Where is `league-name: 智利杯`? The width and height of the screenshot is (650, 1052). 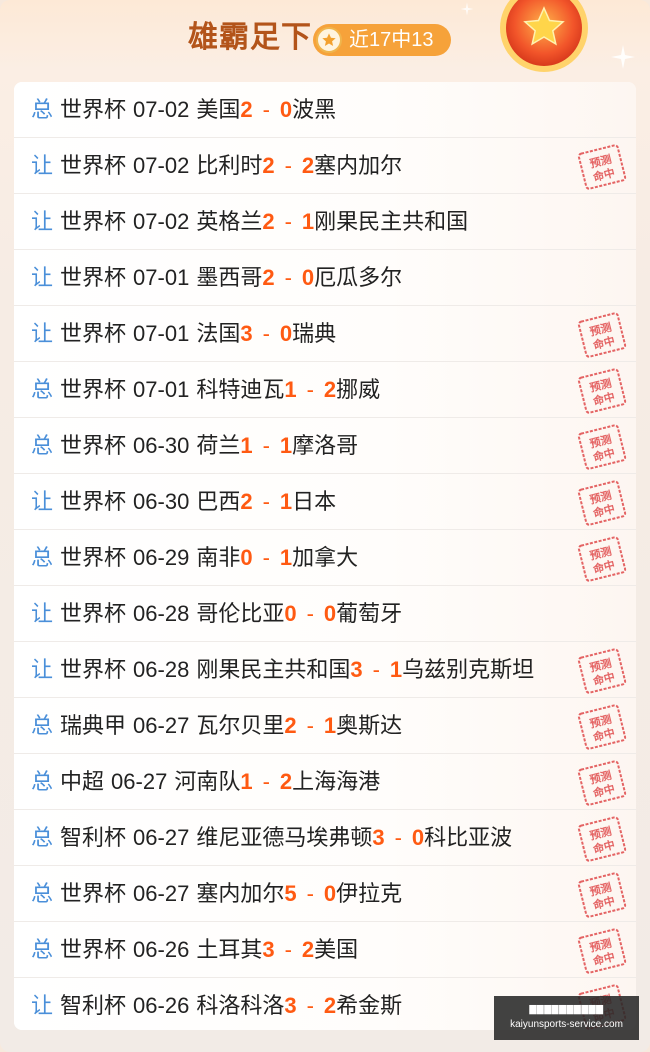
league-name: 智利杯 is located at coordinates (93, 1005).